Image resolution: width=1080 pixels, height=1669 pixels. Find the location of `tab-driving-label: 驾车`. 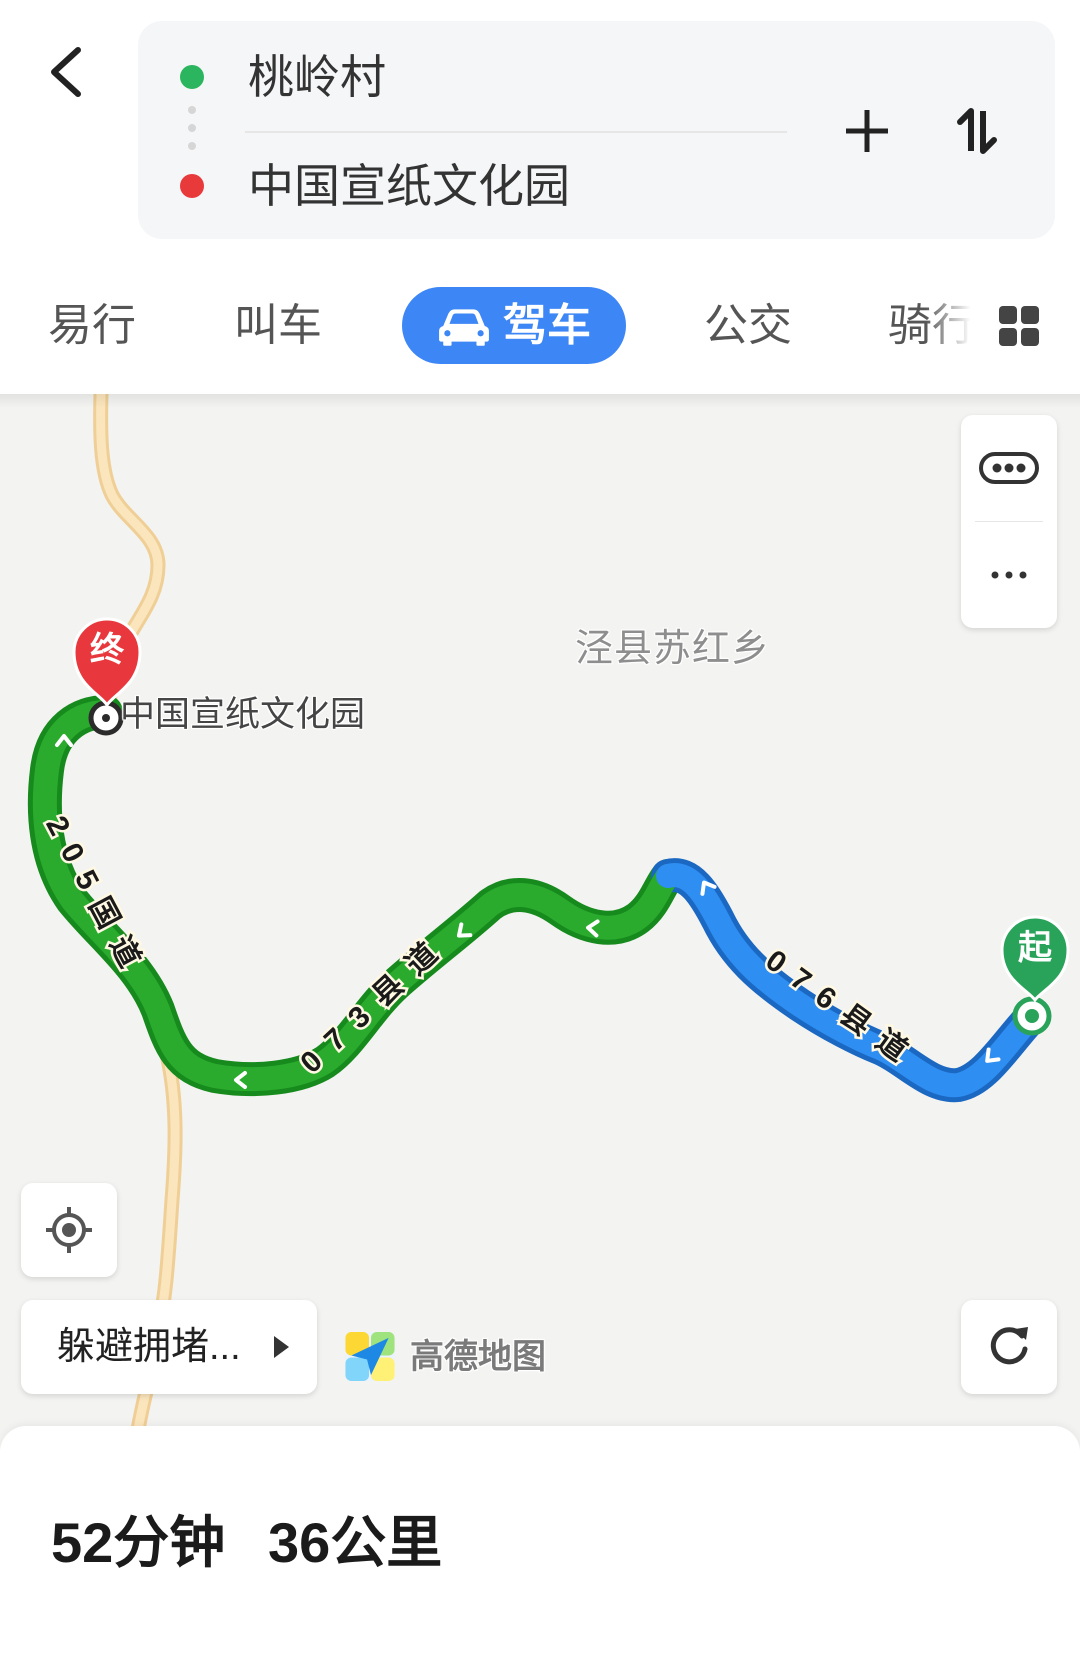

tab-driving-label: 驾车 is located at coordinates (547, 325).